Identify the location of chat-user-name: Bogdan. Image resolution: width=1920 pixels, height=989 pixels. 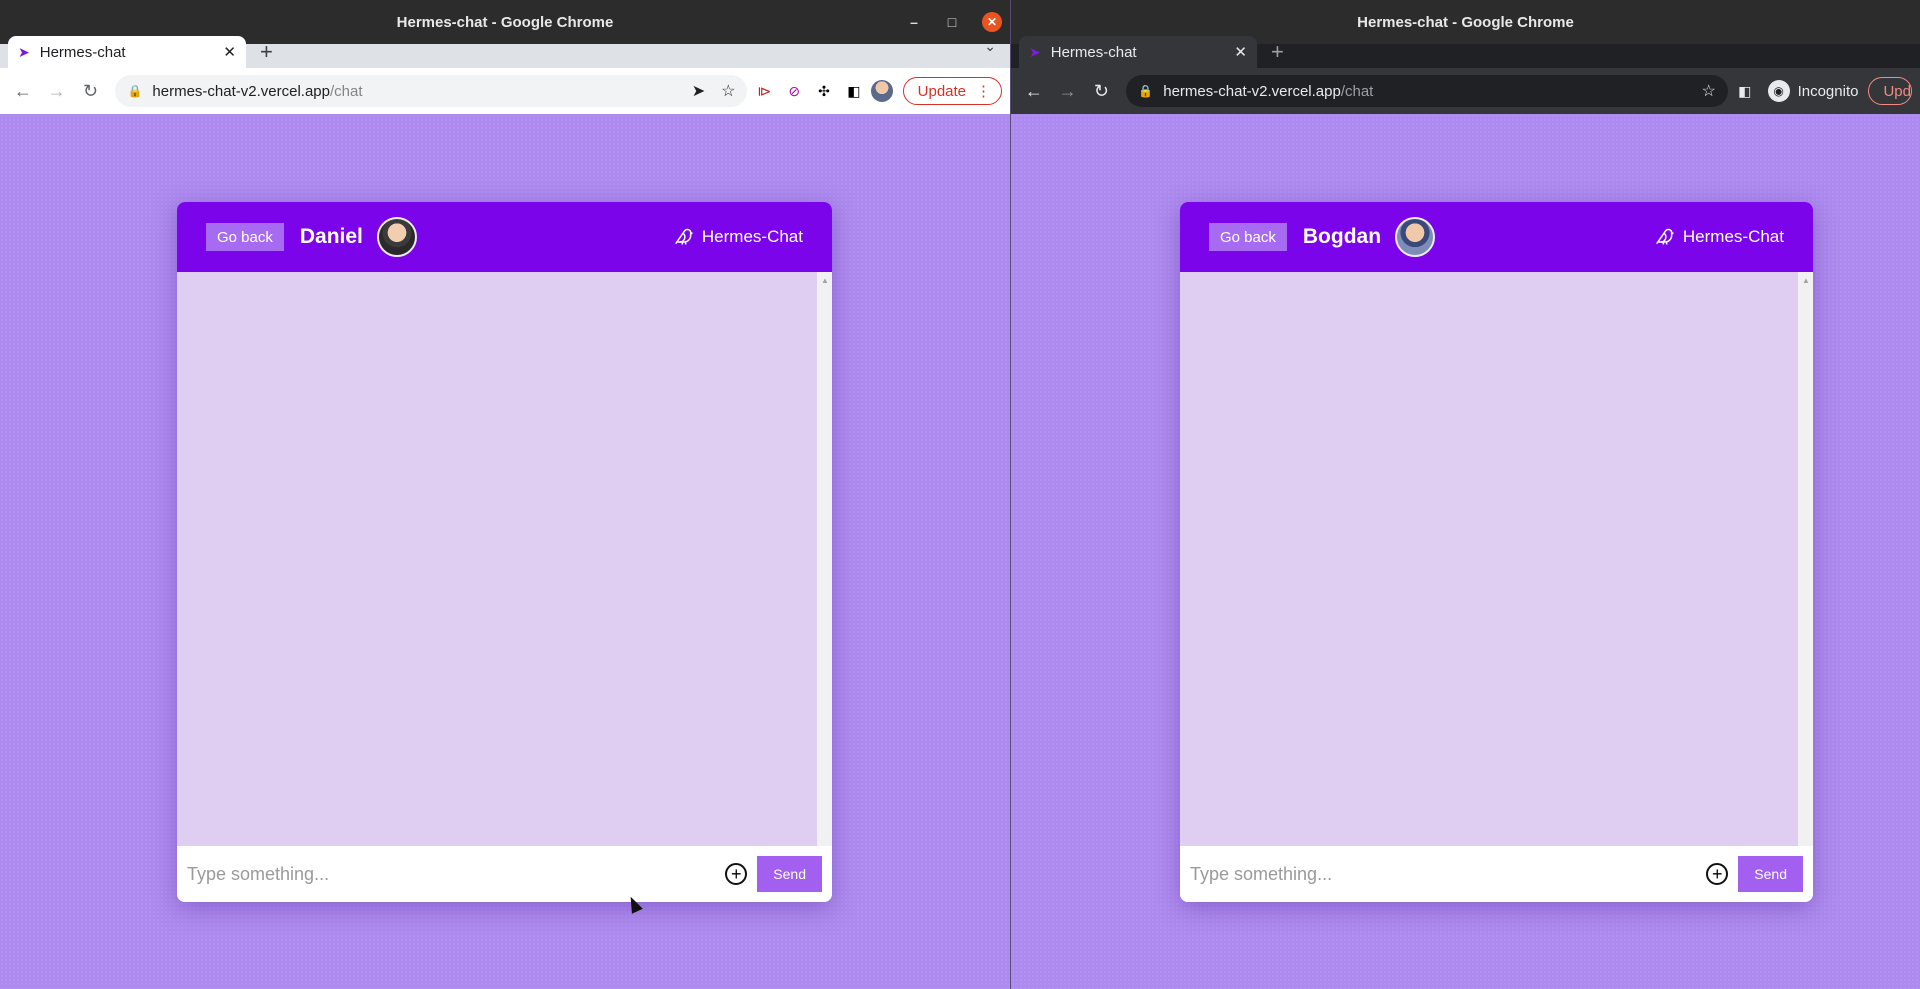
(1342, 236).